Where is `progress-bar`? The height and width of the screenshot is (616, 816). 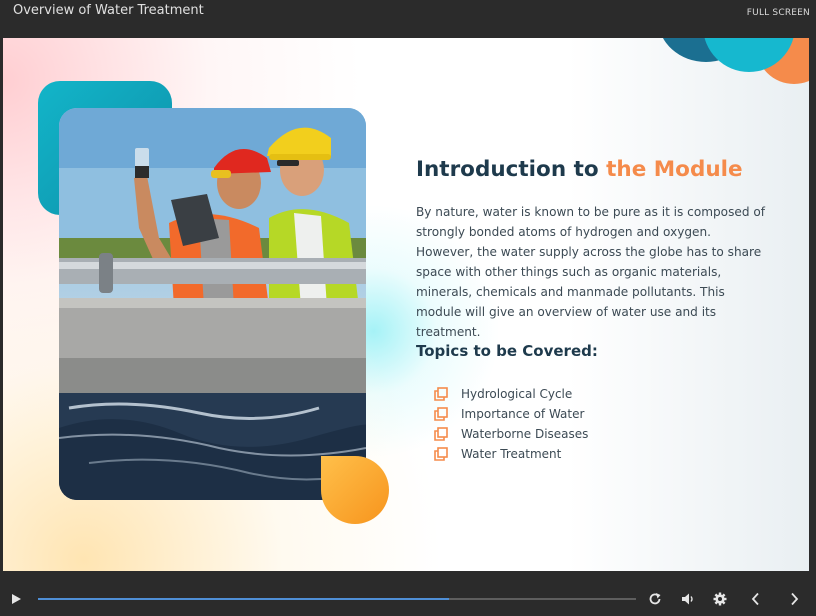
progress-bar is located at coordinates (337, 599).